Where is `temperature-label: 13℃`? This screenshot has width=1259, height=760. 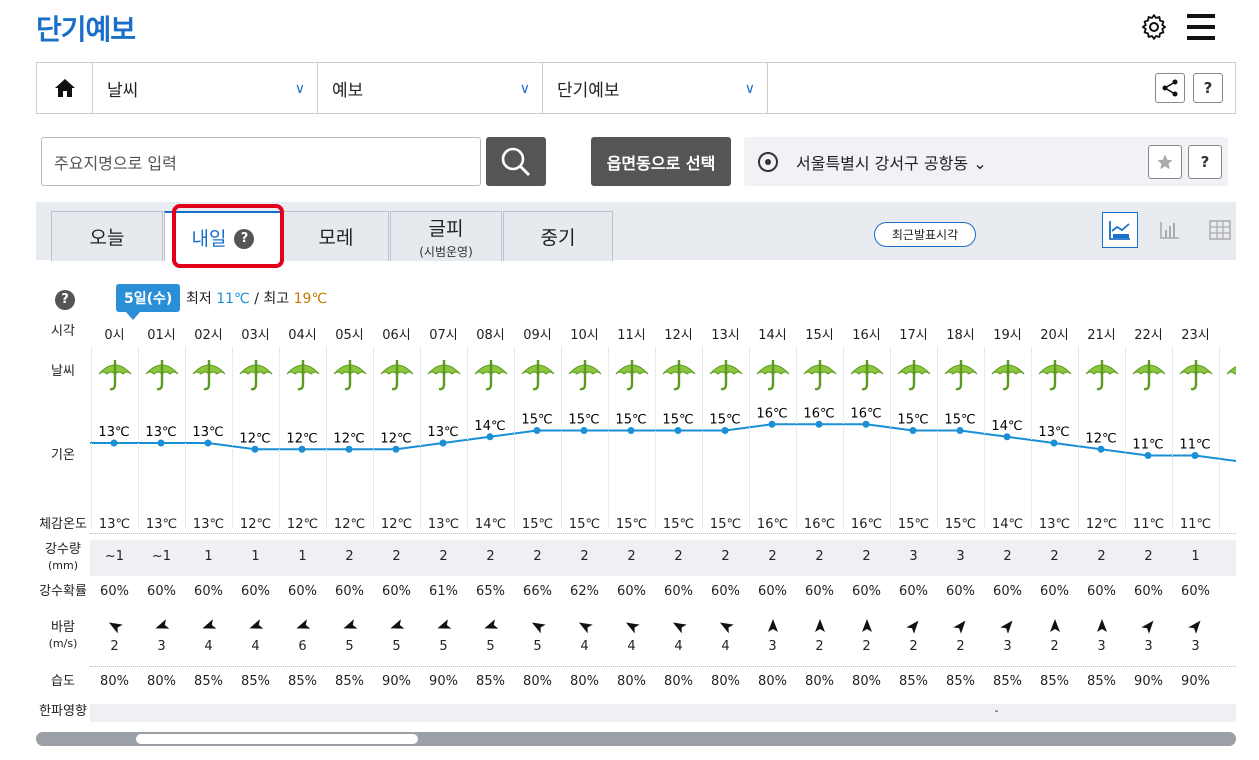 temperature-label: 13℃ is located at coordinates (442, 432).